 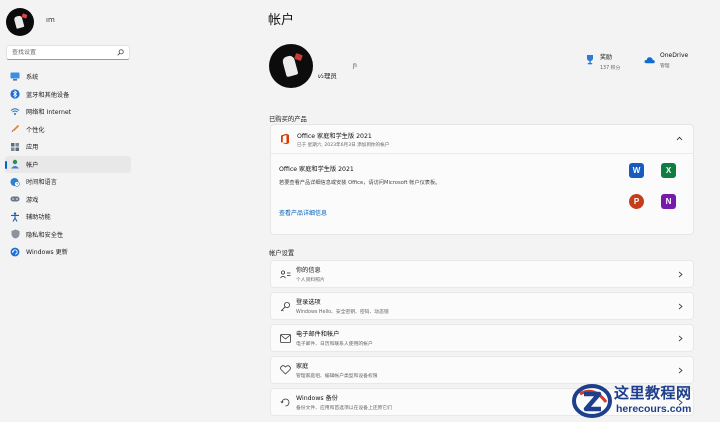 I want to click on person-icon, so click(x=15, y=164).